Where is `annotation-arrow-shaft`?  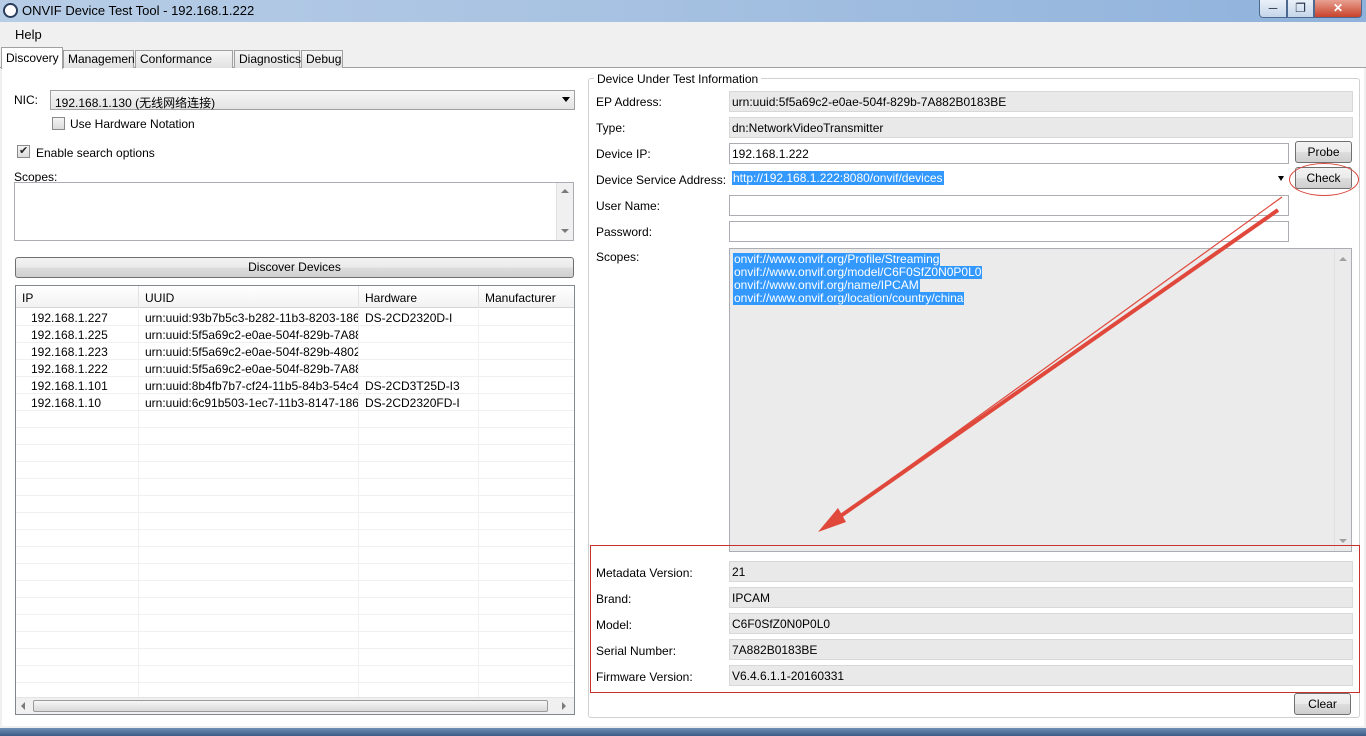 annotation-arrow-shaft is located at coordinates (1055, 366).